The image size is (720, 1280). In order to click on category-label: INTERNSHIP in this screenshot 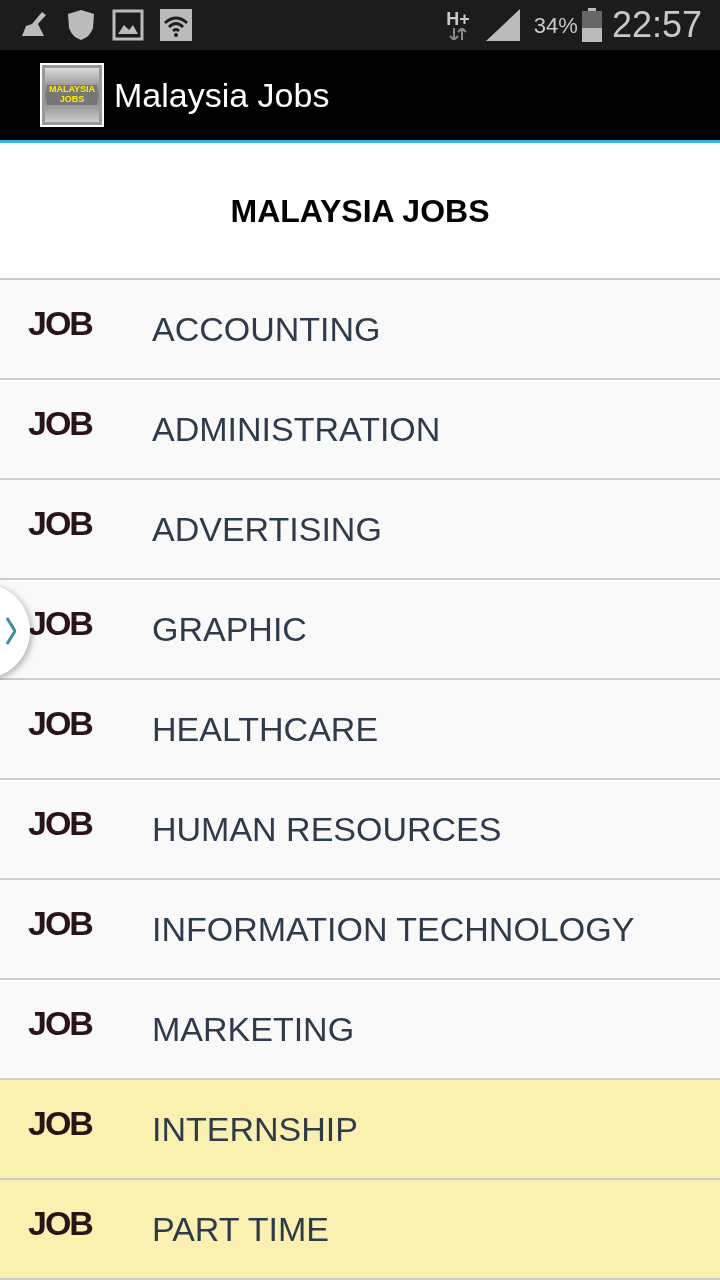, I will do `click(255, 1129)`.